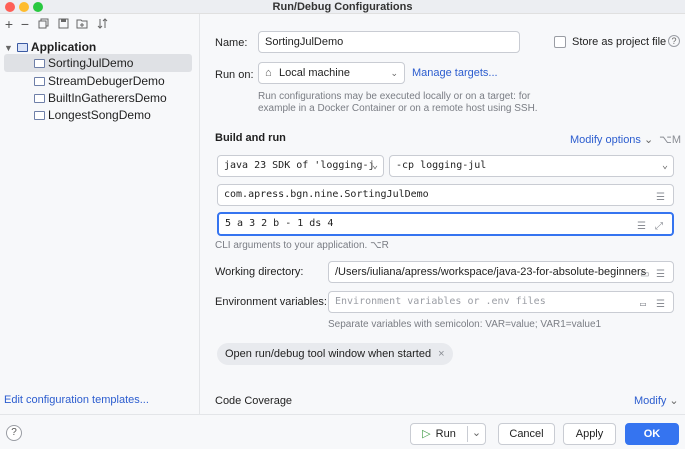 Image resolution: width=685 pixels, height=449 pixels. Describe the element at coordinates (326, 194) in the screenshot. I see `main-class-value: com.apress.bgn.nine.SortingJulDemo` at that location.